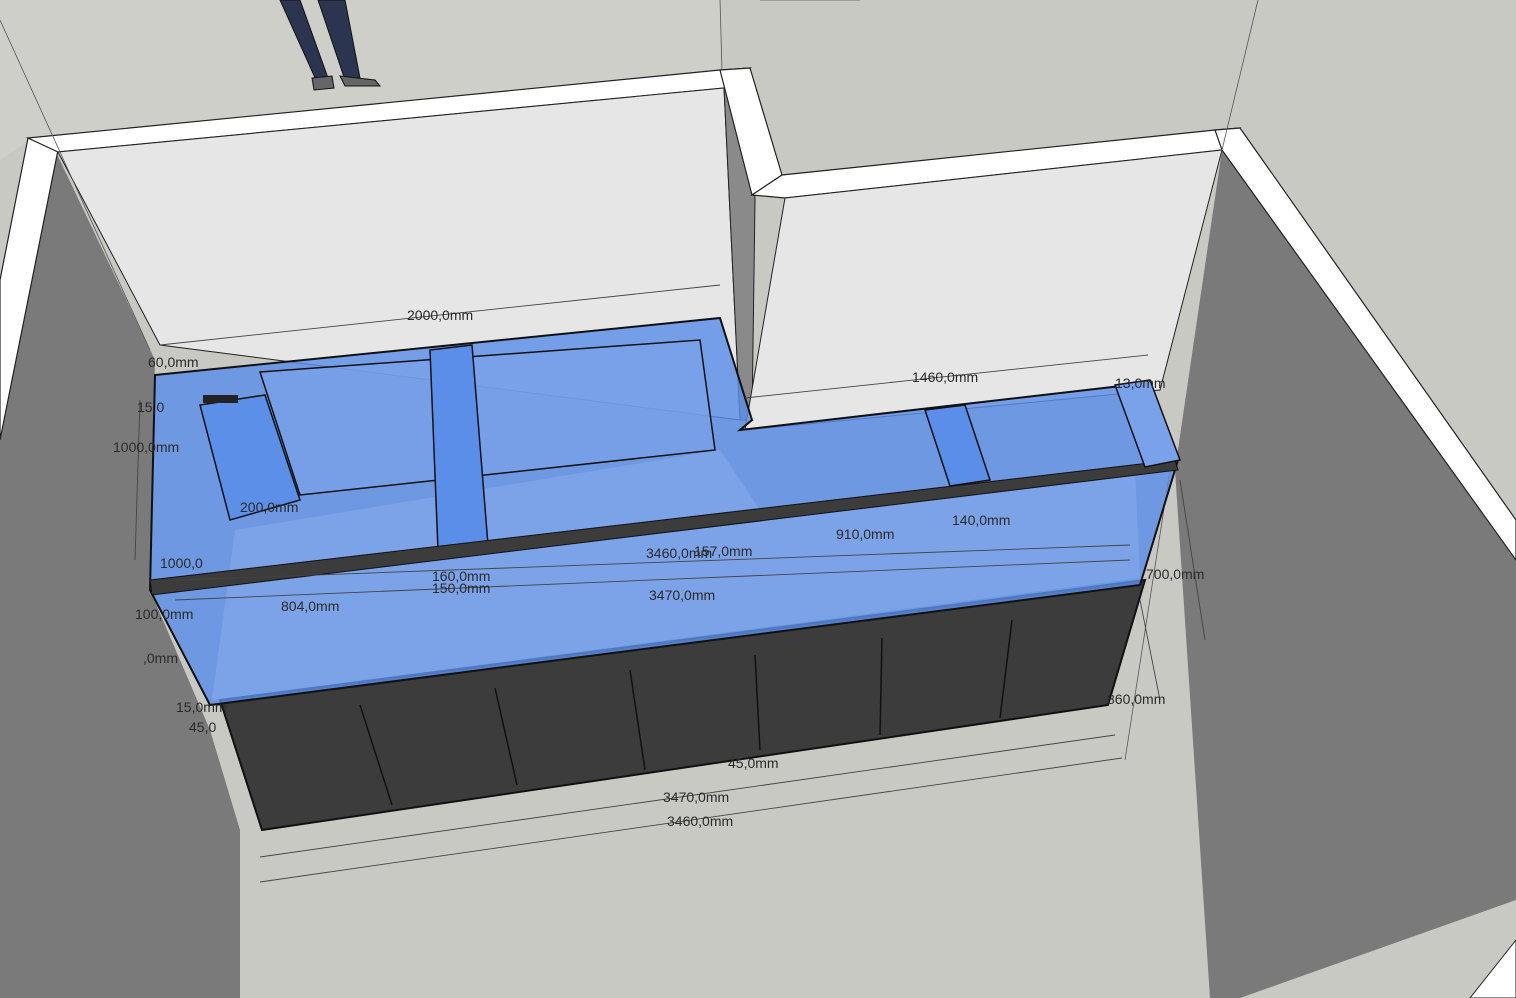 This screenshot has height=998, width=1516. Describe the element at coordinates (150, 407) in the screenshot. I see `dim-15-left: 15,0` at that location.